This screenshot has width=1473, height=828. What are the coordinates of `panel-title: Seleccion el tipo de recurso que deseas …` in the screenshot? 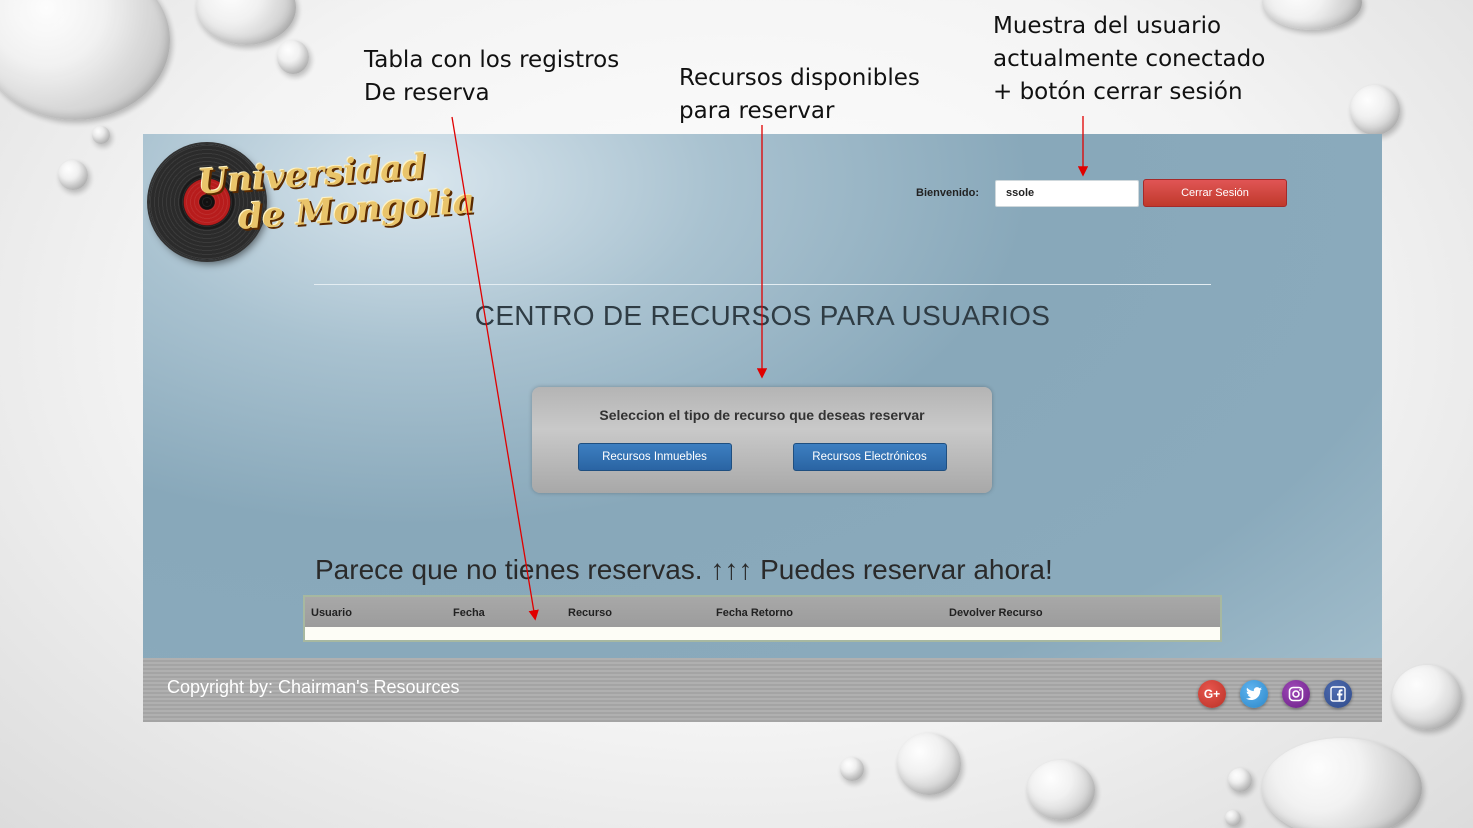 It's located at (762, 415).